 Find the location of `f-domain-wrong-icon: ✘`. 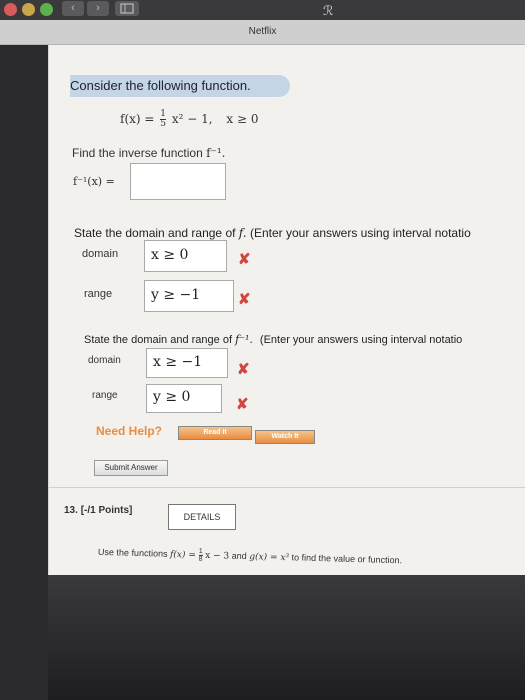

f-domain-wrong-icon: ✘ is located at coordinates (244, 259).